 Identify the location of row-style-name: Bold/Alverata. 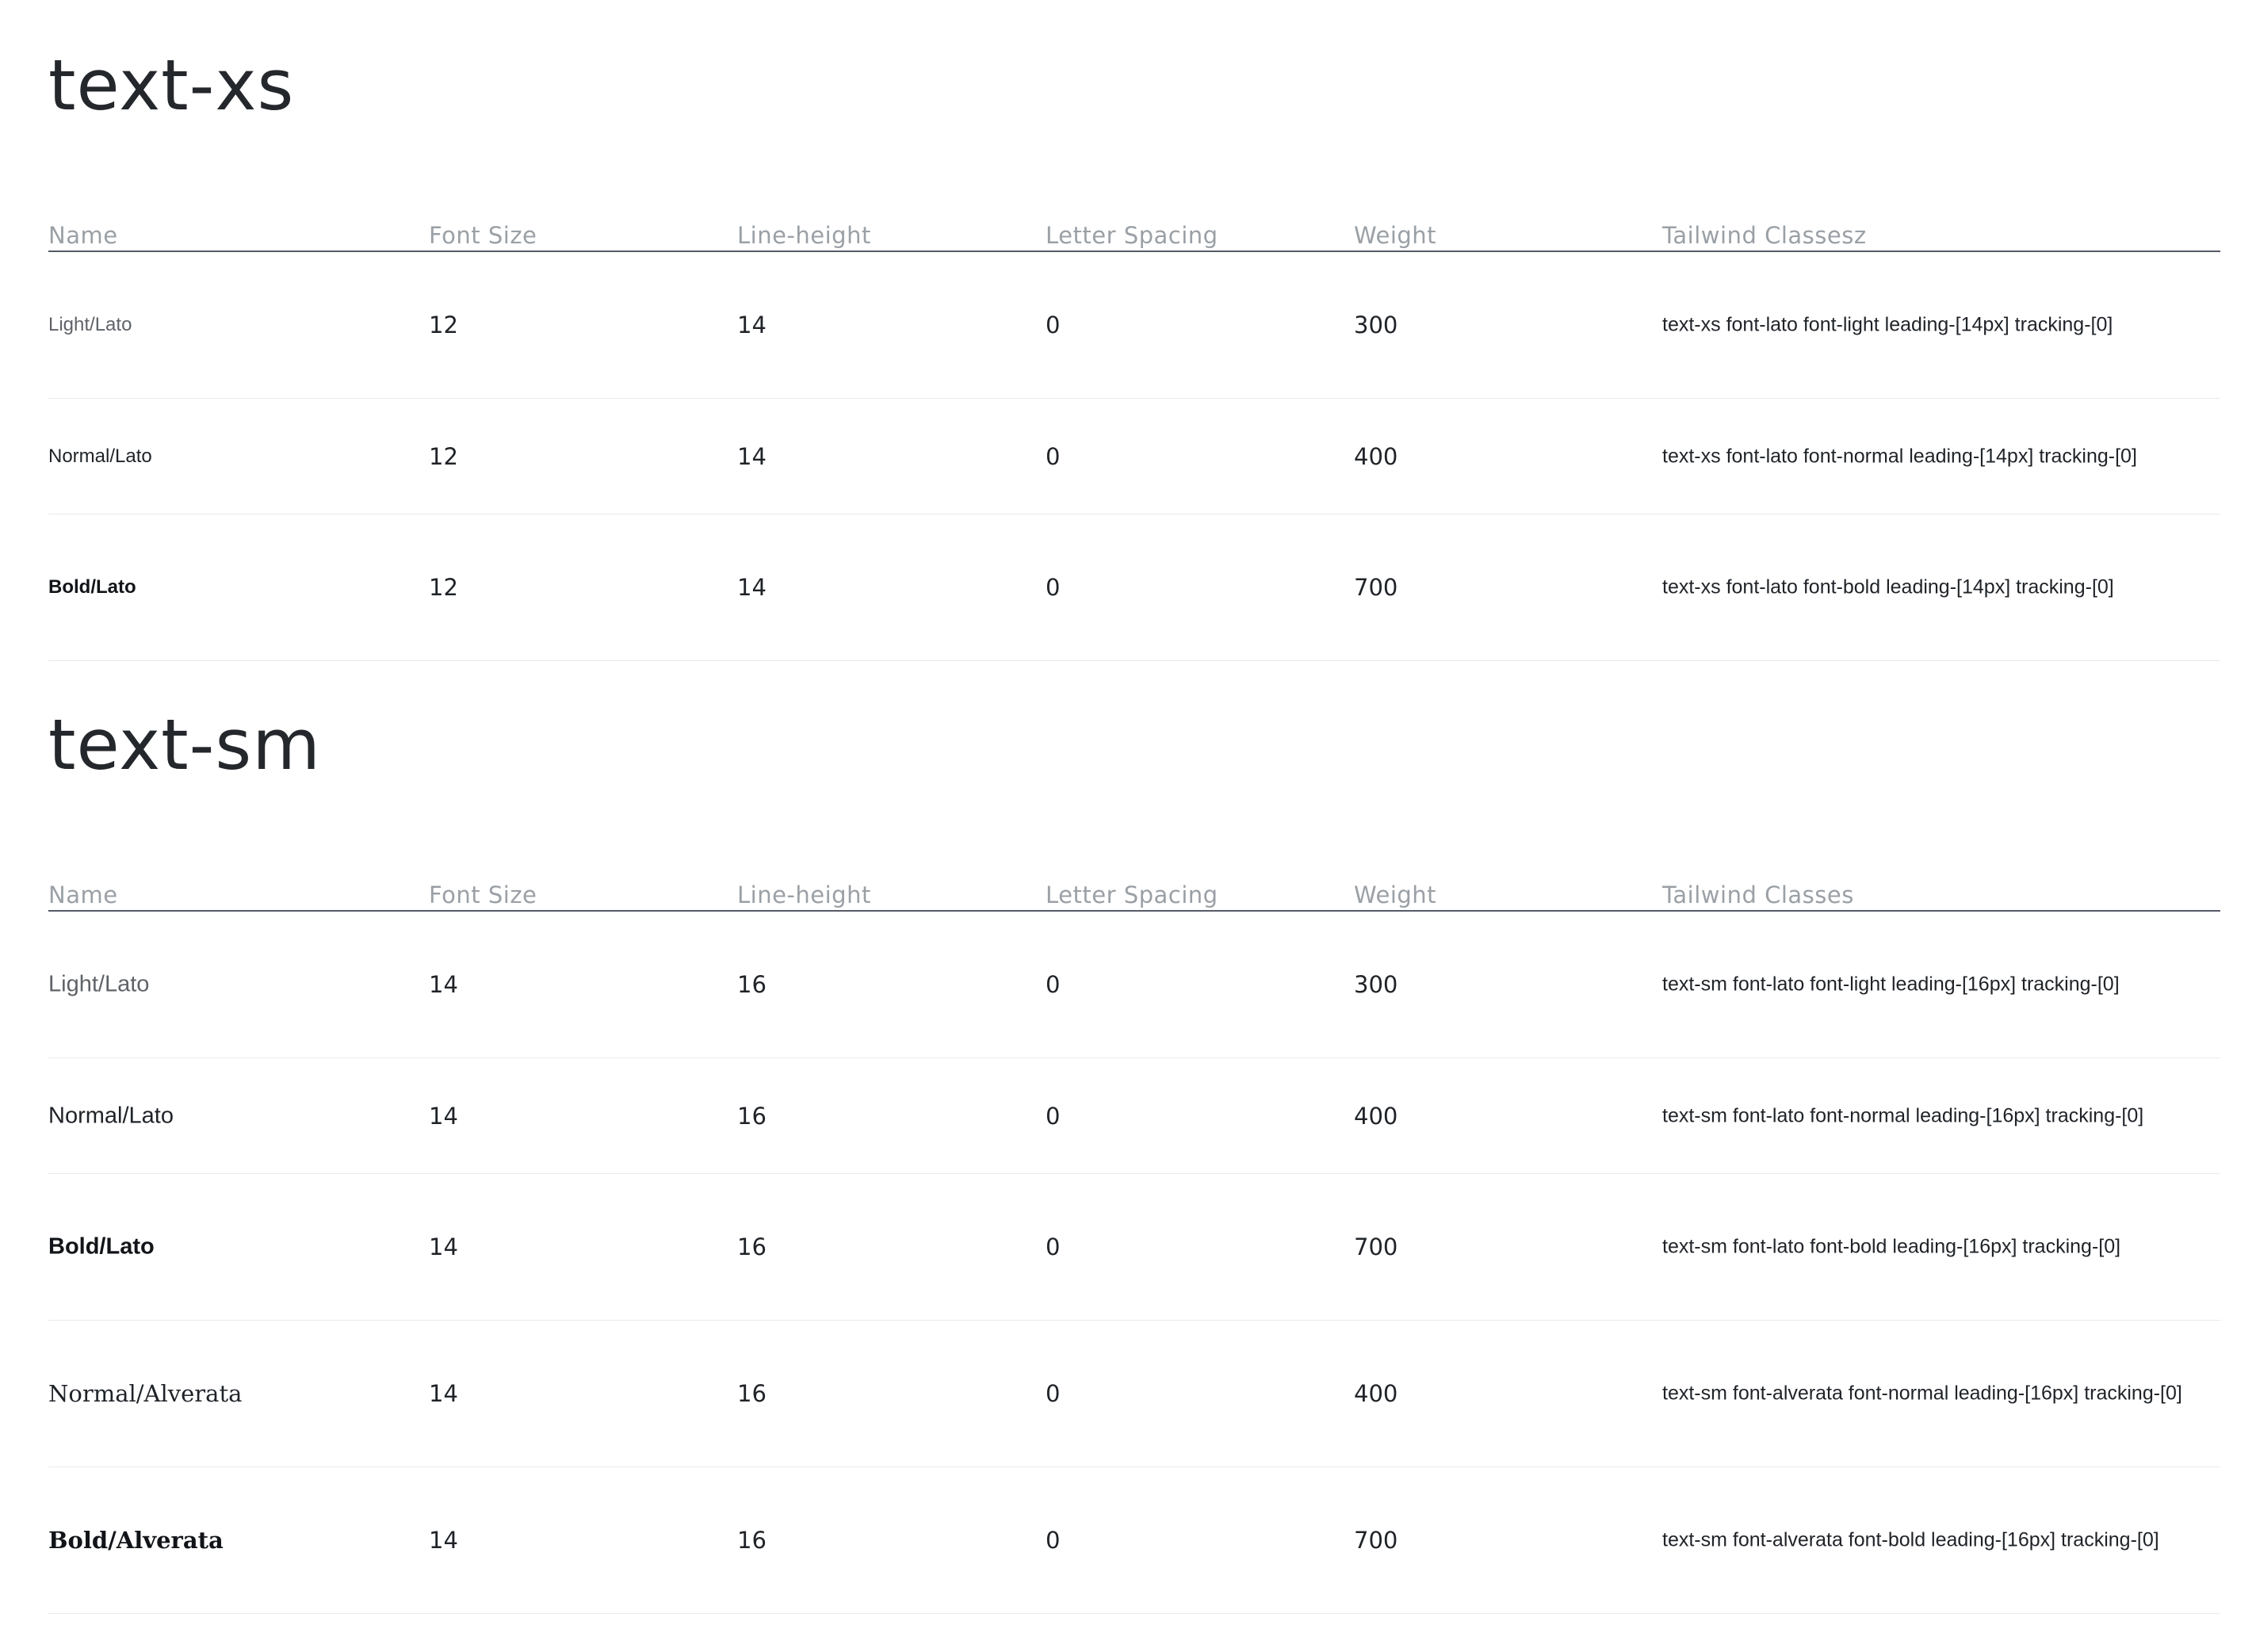
(136, 1540).